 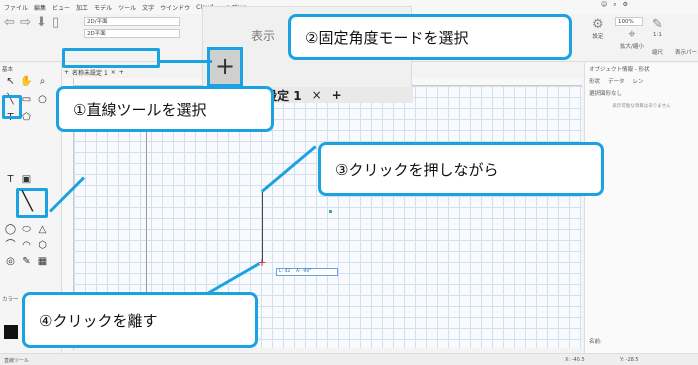 I want to click on circle2-tool-icon: ◯, so click(x=10, y=229).